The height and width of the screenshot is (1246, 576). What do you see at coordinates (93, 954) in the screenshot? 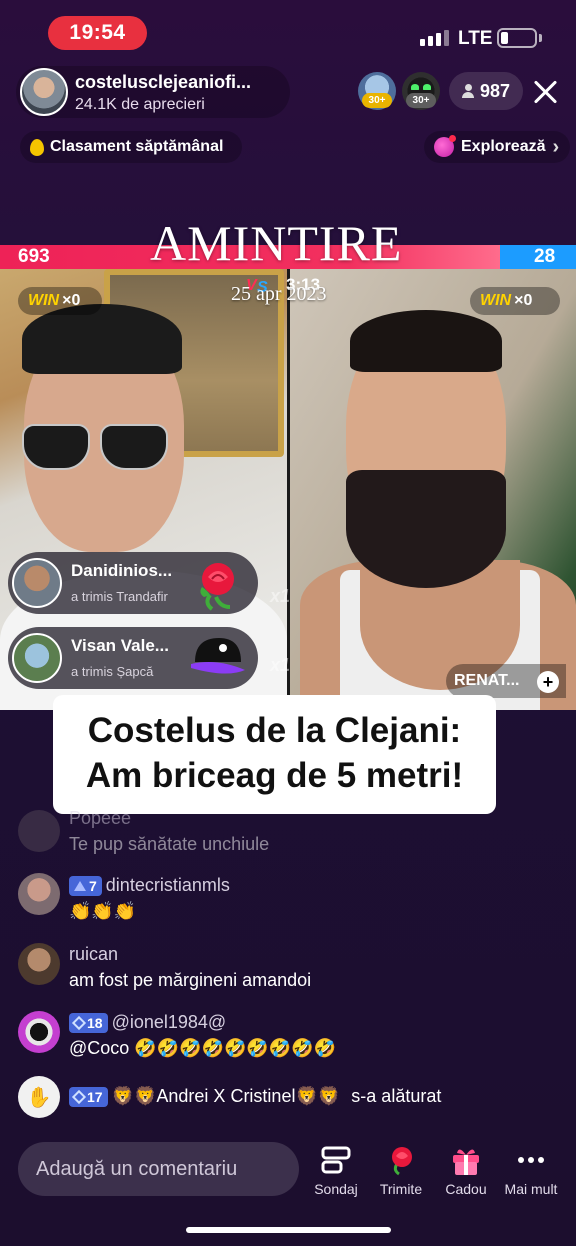
I see `chat-username: ruican` at bounding box center [93, 954].